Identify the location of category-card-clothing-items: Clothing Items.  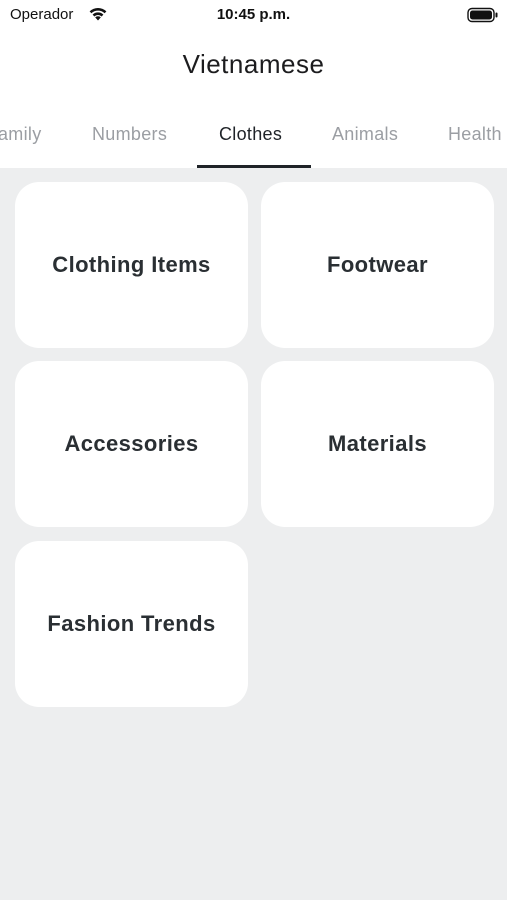
(131, 265).